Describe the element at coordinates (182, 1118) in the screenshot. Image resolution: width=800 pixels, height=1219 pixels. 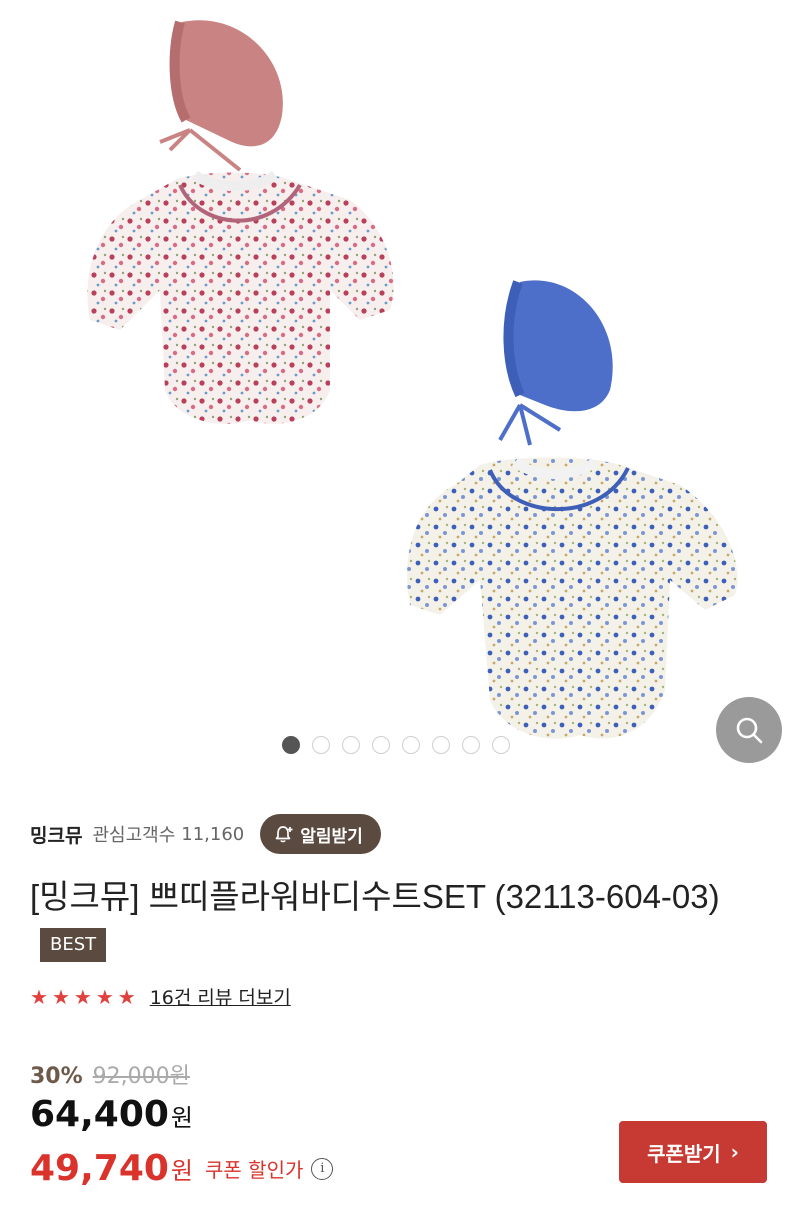
I see `sale-price-unit: 원` at that location.